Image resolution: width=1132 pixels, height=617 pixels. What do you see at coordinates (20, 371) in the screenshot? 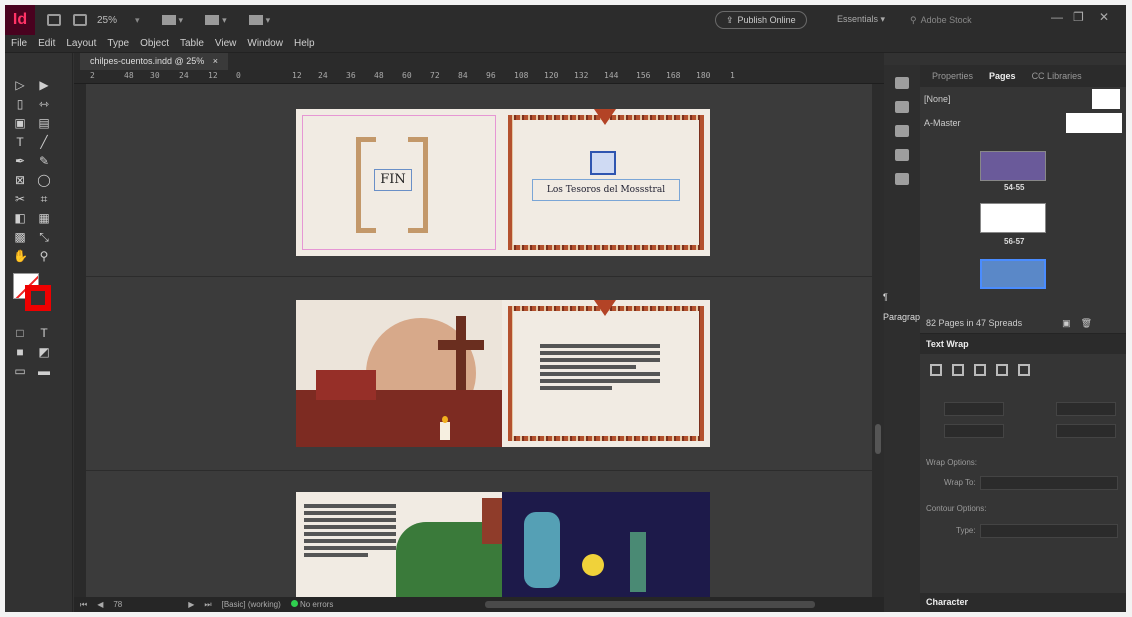
I see `normal-mode-icon: ▭` at bounding box center [20, 371].